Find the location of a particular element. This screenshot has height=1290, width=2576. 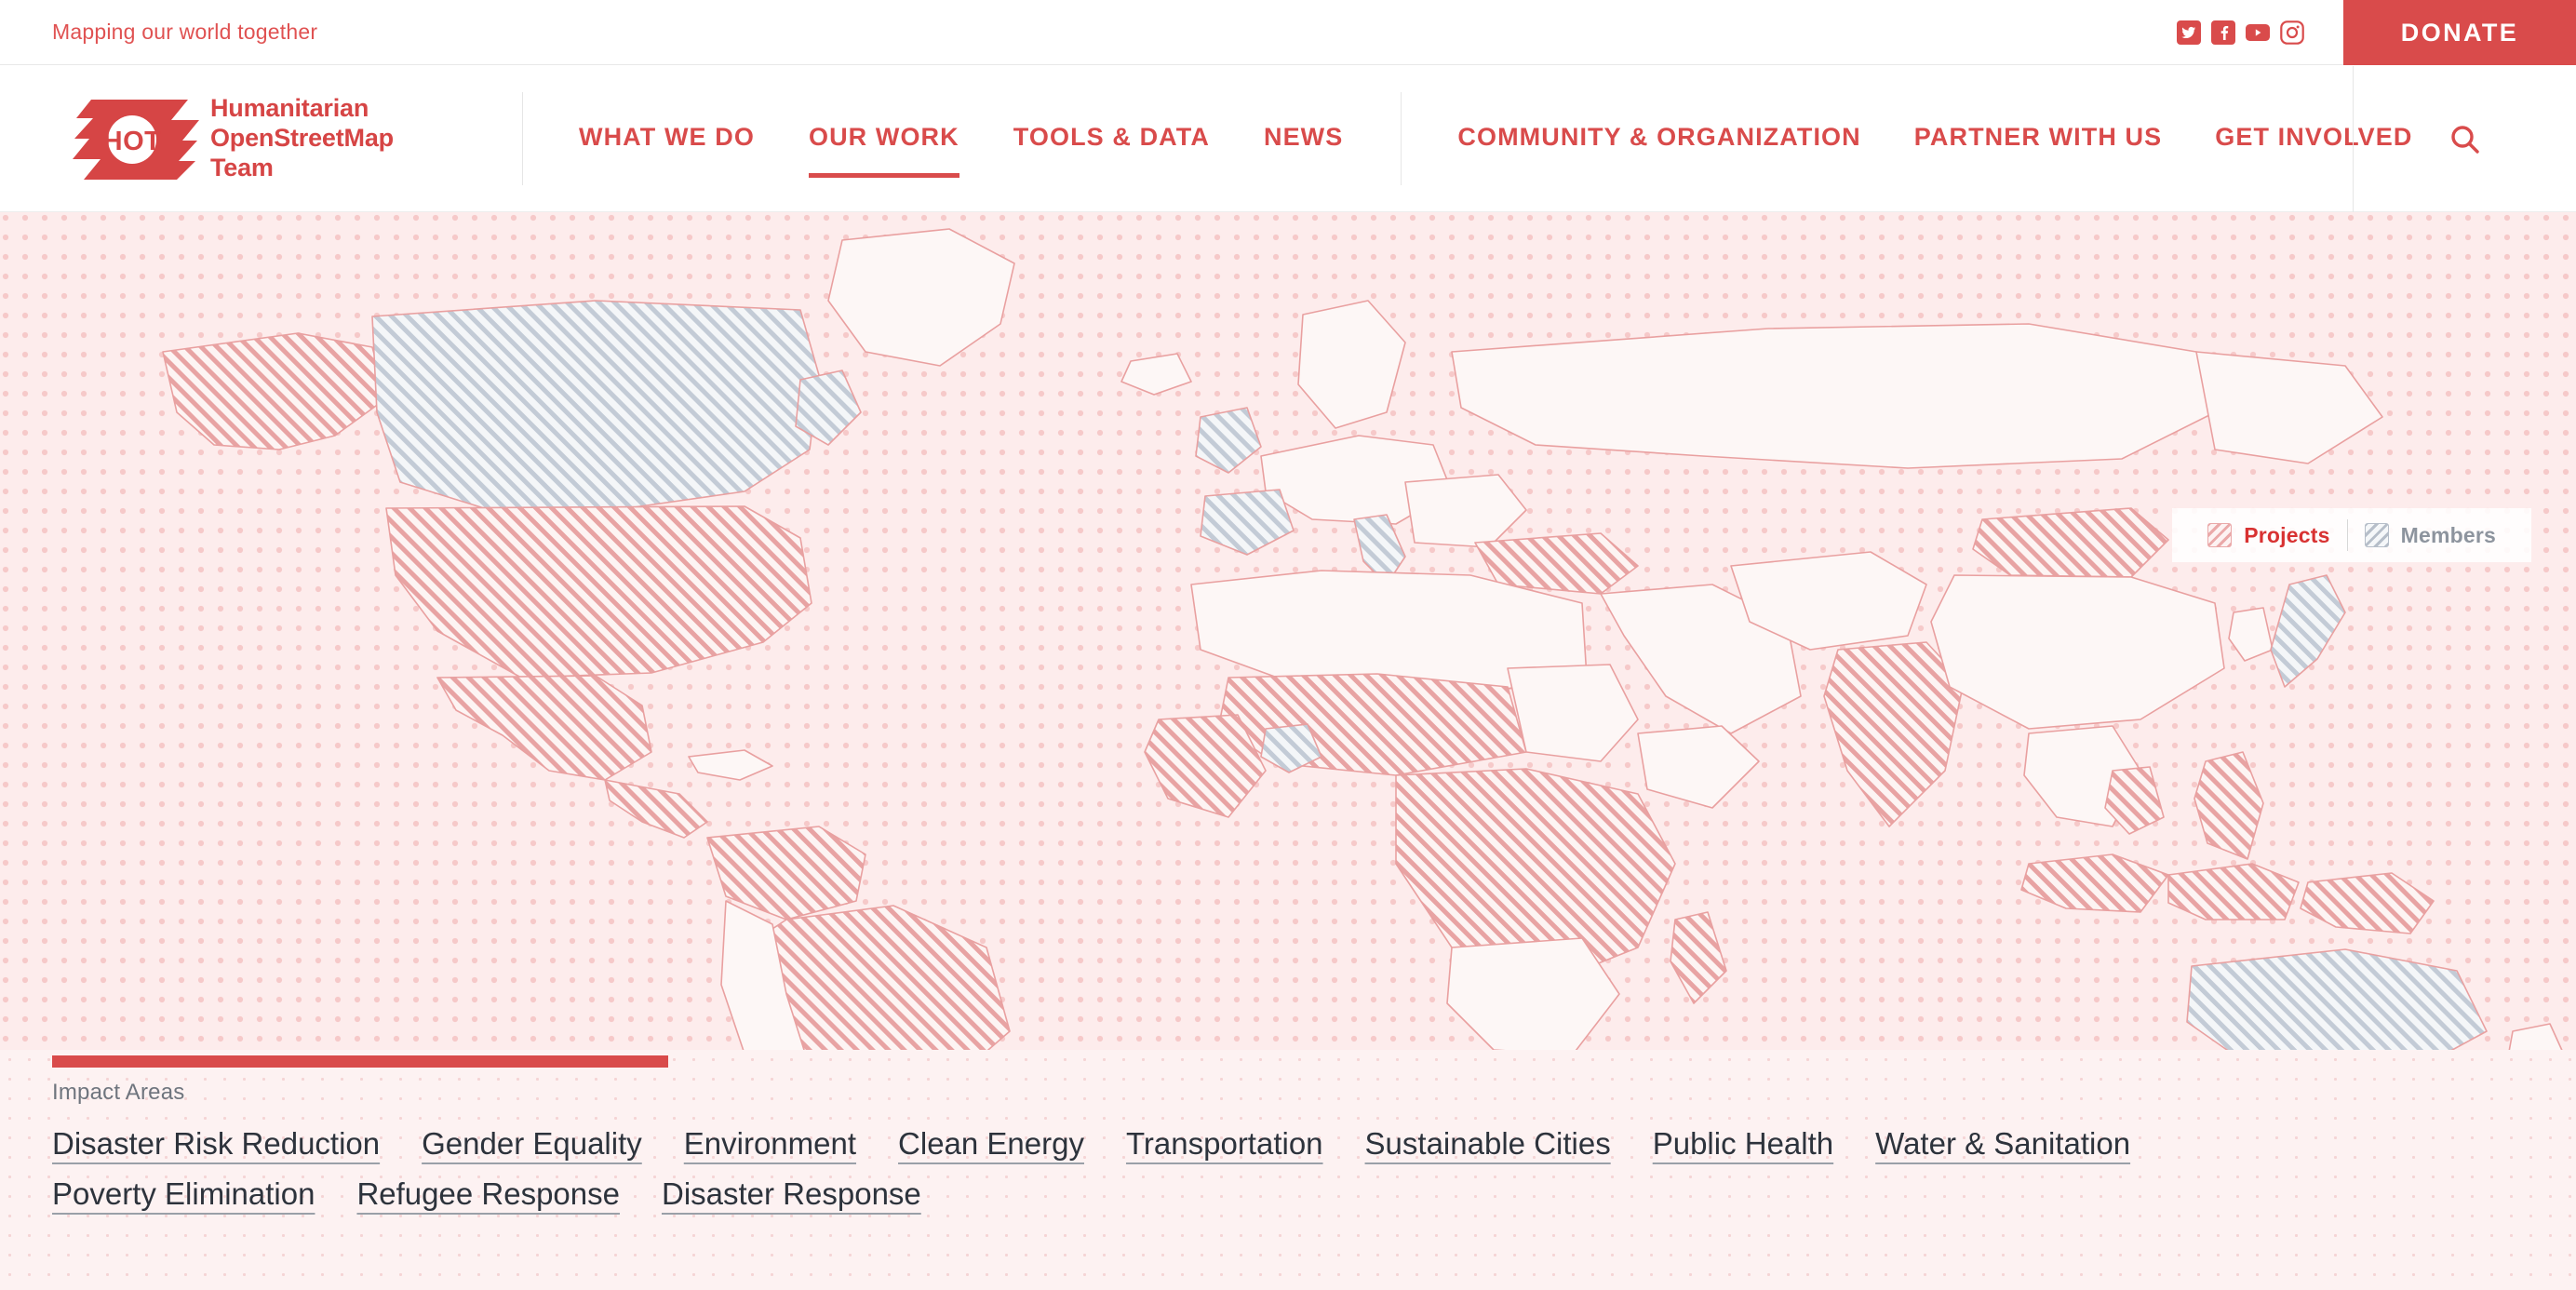

topbar-right-cluster: DONATE is located at coordinates (2376, 32).